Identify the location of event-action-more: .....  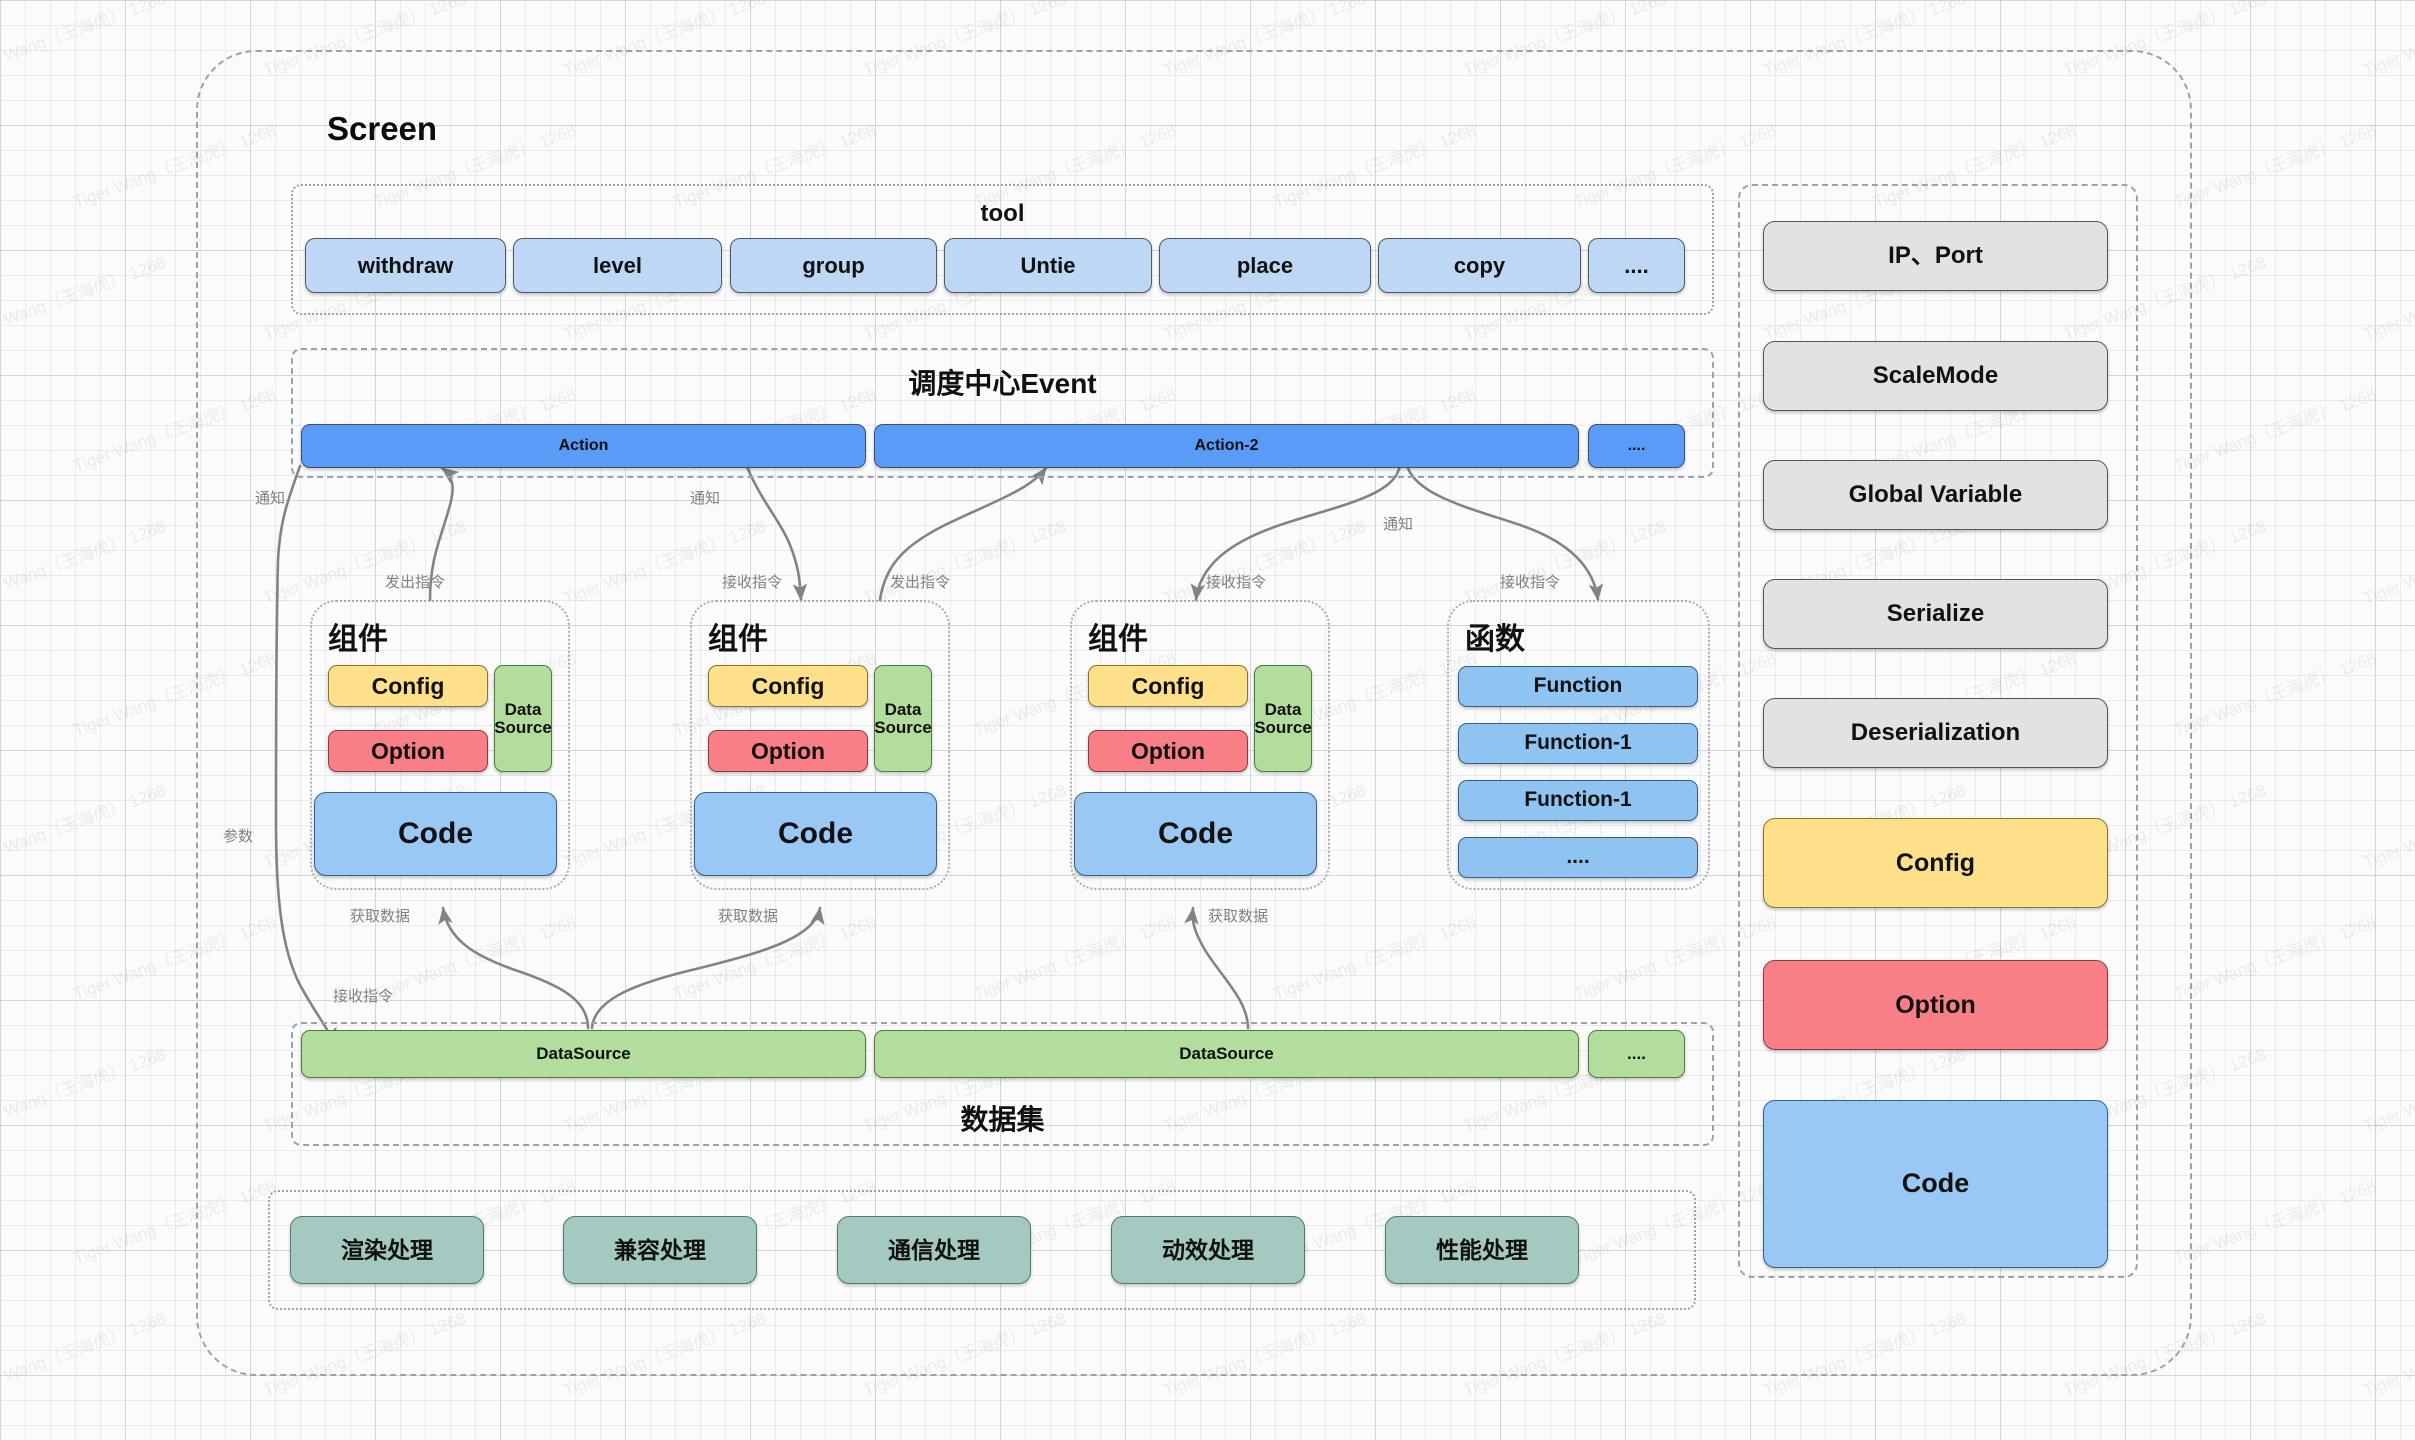
(1636, 446).